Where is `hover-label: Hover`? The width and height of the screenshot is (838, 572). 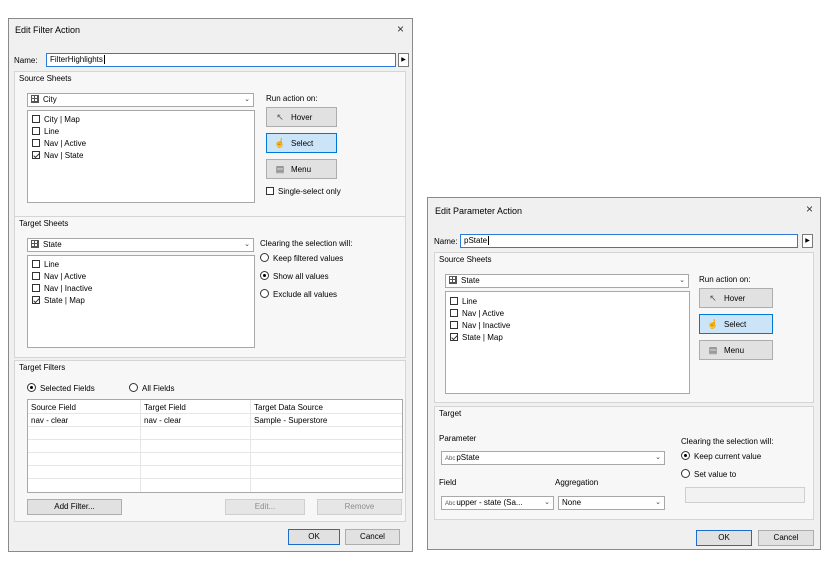 hover-label: Hover is located at coordinates (735, 298).